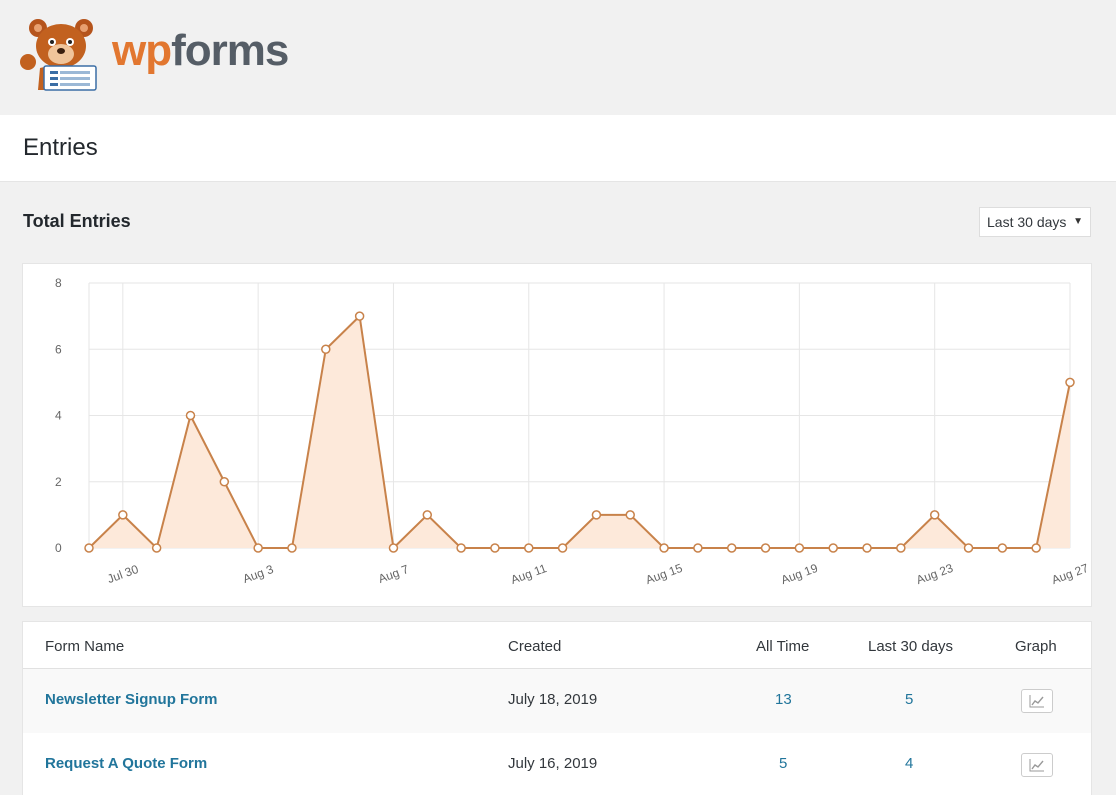  What do you see at coordinates (782, 646) in the screenshot?
I see `header-all-time: All Time` at bounding box center [782, 646].